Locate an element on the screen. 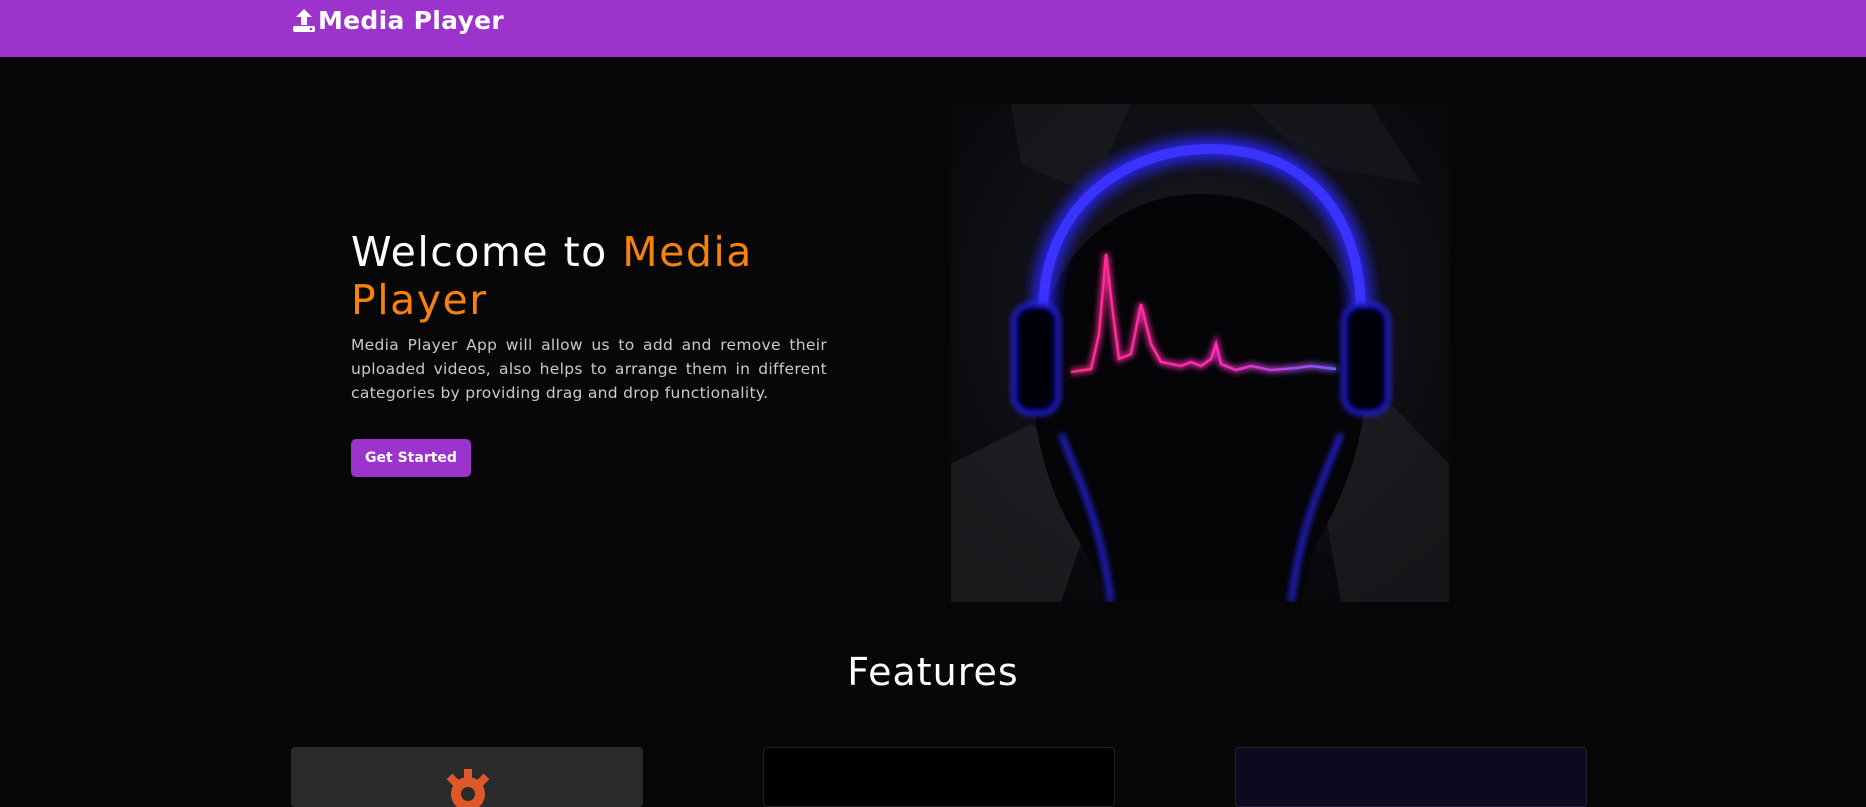 This screenshot has height=807, width=1866. hero-title-prefix: Welcome to is located at coordinates (487, 252).